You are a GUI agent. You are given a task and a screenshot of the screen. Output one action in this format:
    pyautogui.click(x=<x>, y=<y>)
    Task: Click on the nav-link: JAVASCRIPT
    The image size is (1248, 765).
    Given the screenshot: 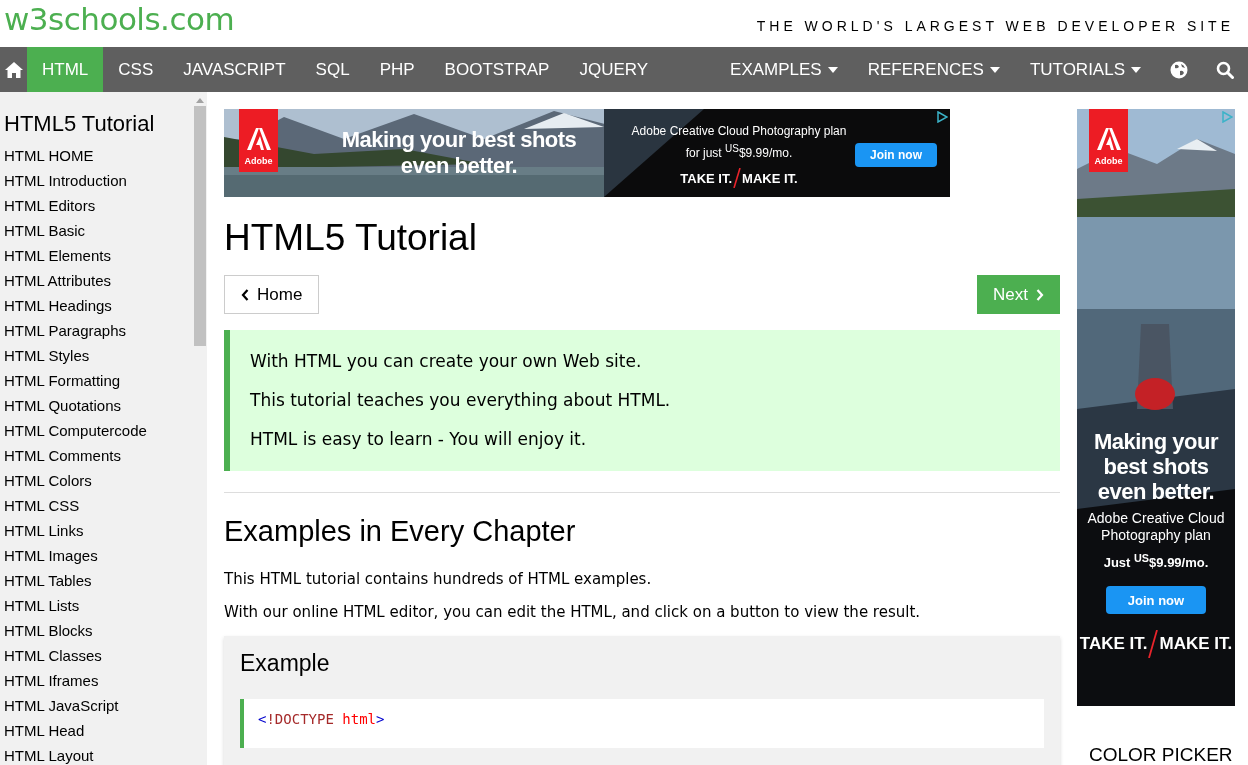 What is the action you would take?
    pyautogui.click(x=234, y=69)
    